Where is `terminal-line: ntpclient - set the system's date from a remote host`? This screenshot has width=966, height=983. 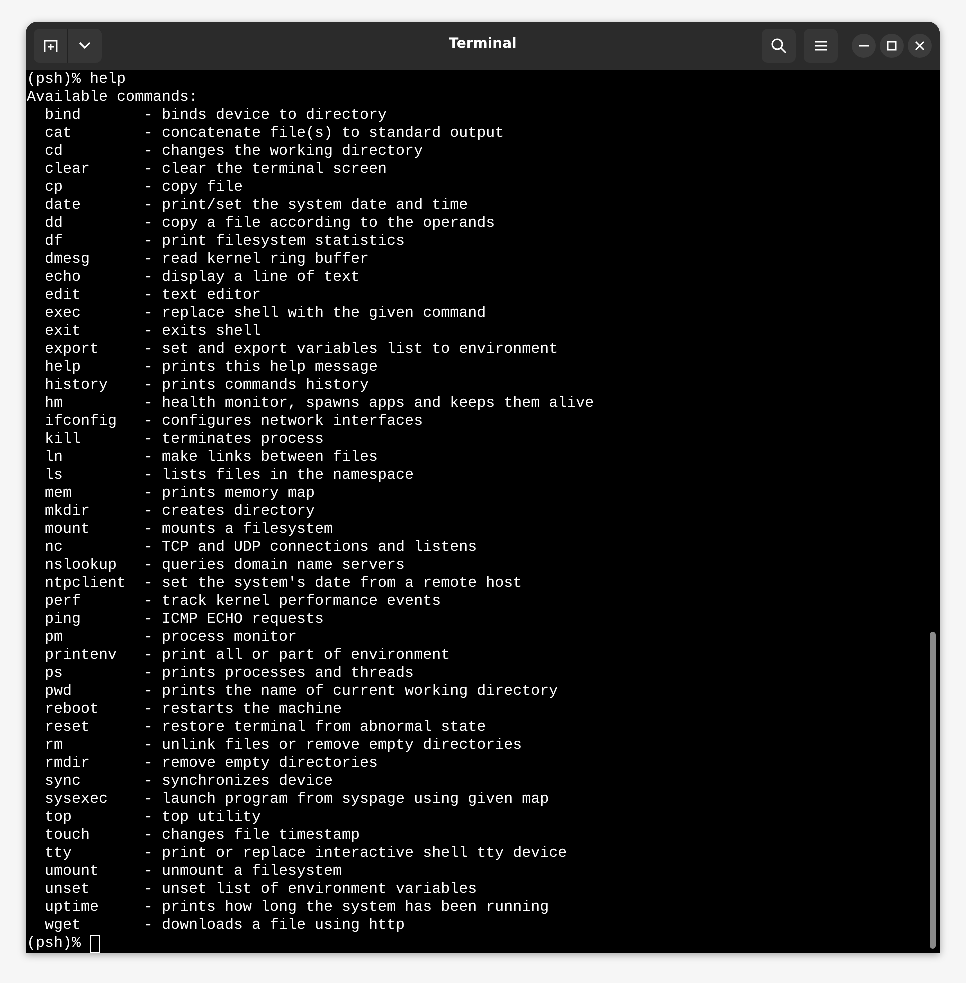 terminal-line: ntpclient - set the system's date from a remote host is located at coordinates (283, 584).